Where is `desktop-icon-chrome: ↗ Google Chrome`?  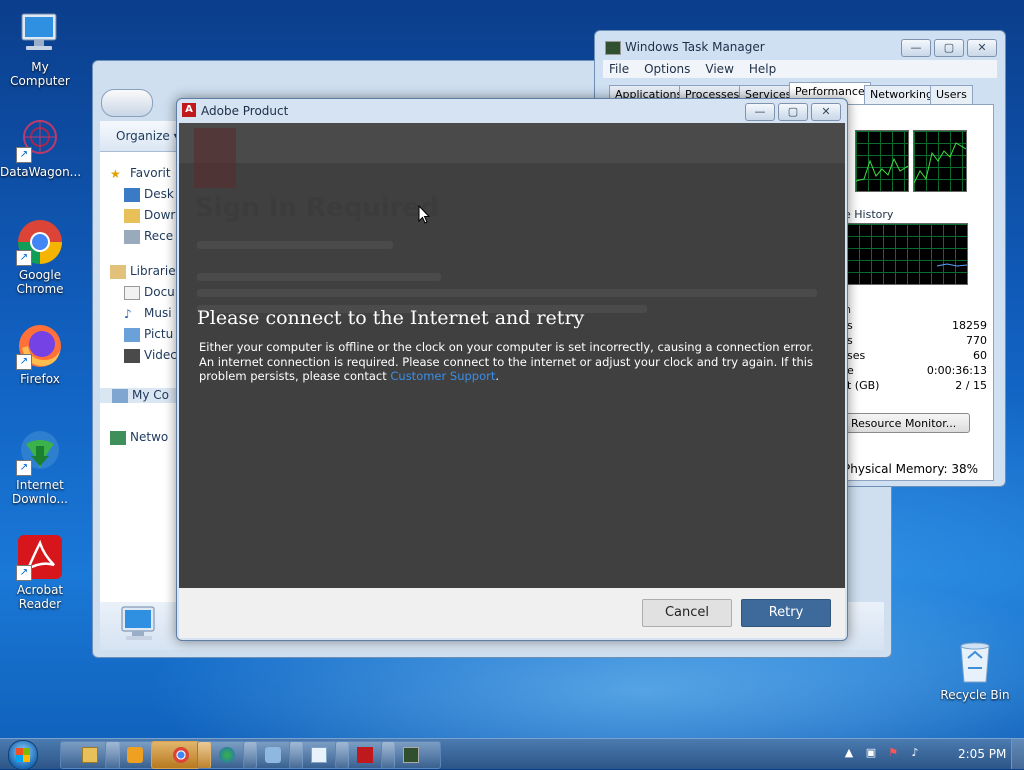
desktop-icon-chrome: ↗ Google Chrome is located at coordinates (40, 257).